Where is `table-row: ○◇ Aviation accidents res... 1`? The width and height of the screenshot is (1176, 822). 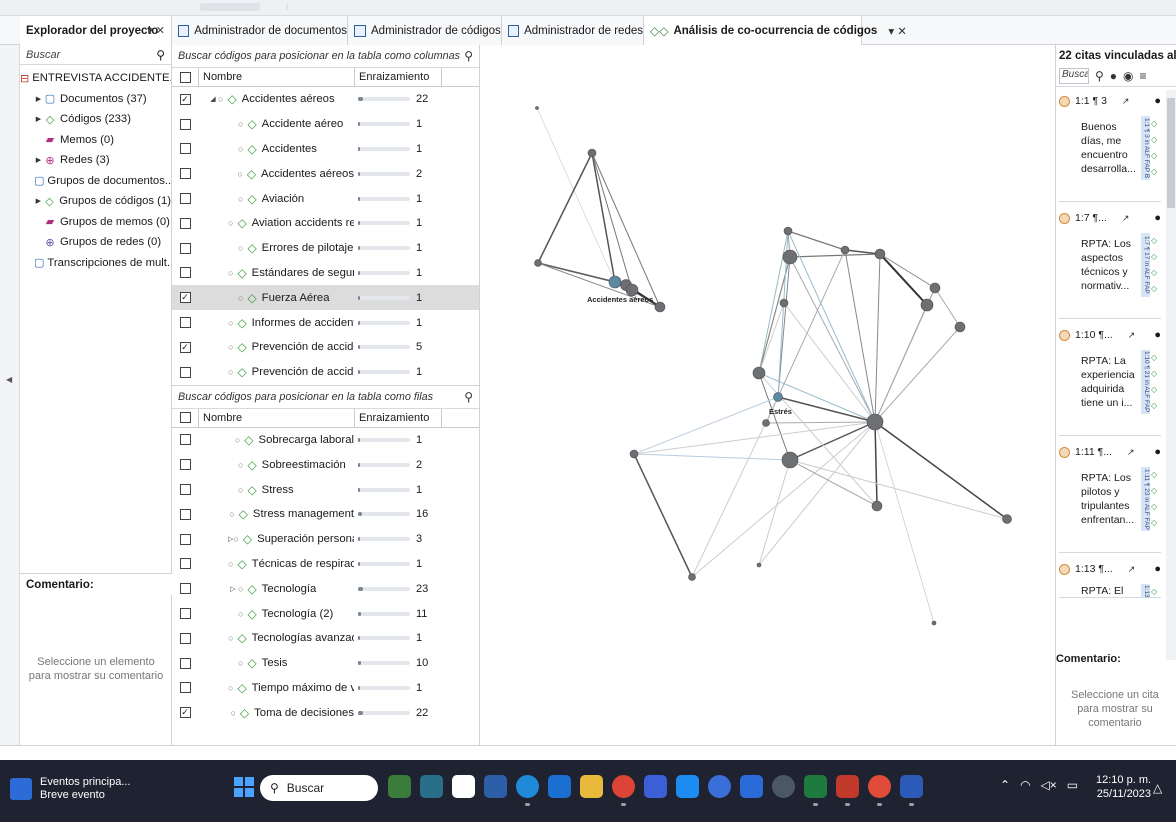 table-row: ○◇ Aviation accidents res... 1 is located at coordinates (325, 223).